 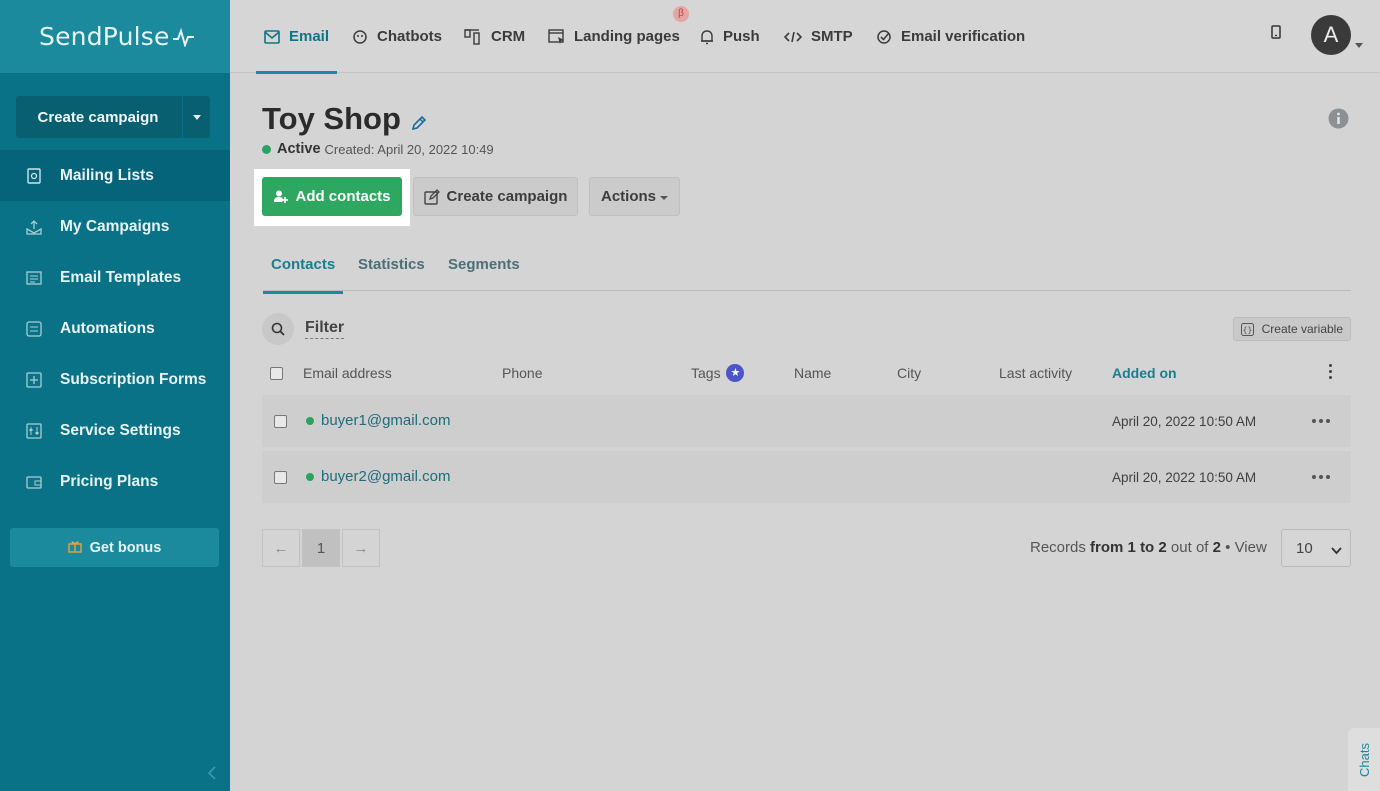 I want to click on tab-chatbots: Chatbots, so click(x=397, y=36).